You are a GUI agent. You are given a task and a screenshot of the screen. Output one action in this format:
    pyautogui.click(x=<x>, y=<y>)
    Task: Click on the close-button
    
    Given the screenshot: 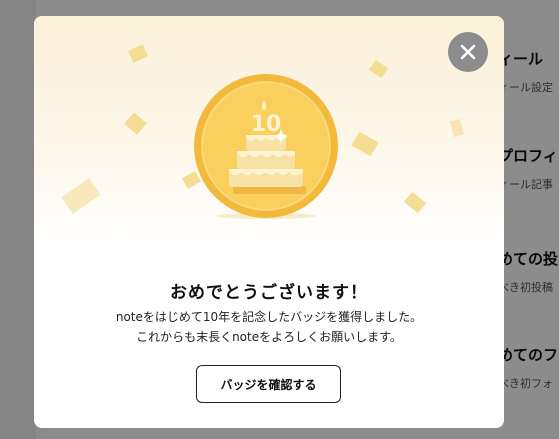 What is the action you would take?
    pyautogui.click(x=468, y=52)
    